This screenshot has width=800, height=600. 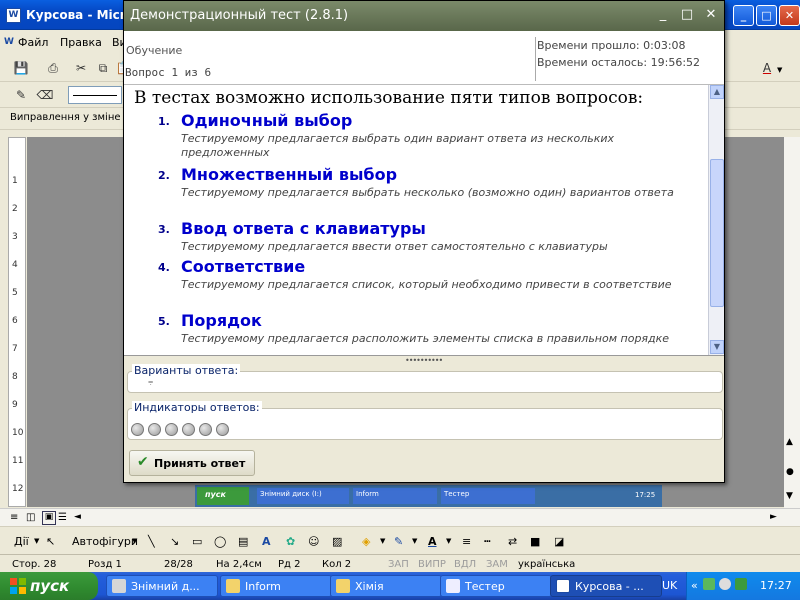 What do you see at coordinates (197, 541) in the screenshot?
I see `rectangle-icon: ▭` at bounding box center [197, 541].